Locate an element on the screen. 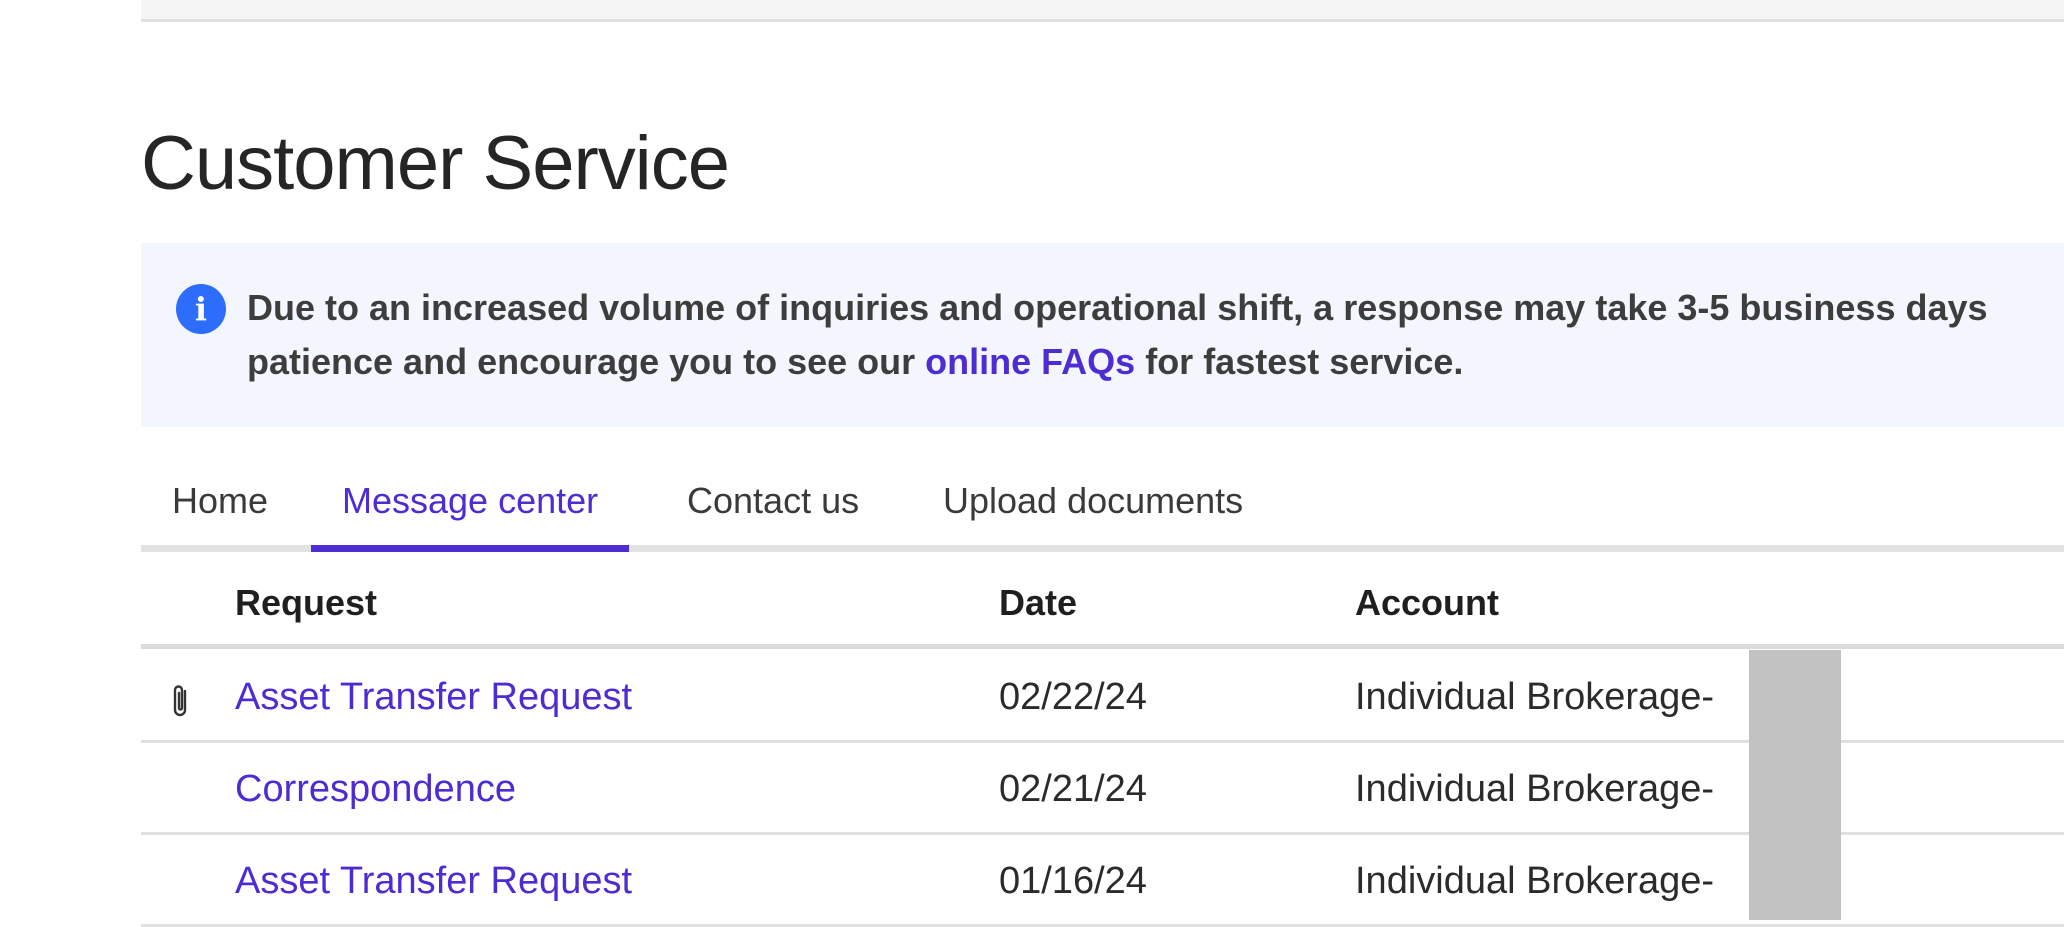  column-header-date: Date is located at coordinates (1038, 603).